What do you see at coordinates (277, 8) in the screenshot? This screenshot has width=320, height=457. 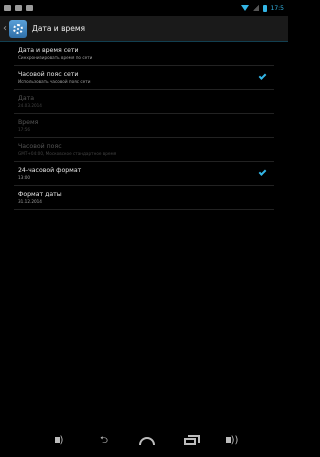 I see `status-time: 17:5` at bounding box center [277, 8].